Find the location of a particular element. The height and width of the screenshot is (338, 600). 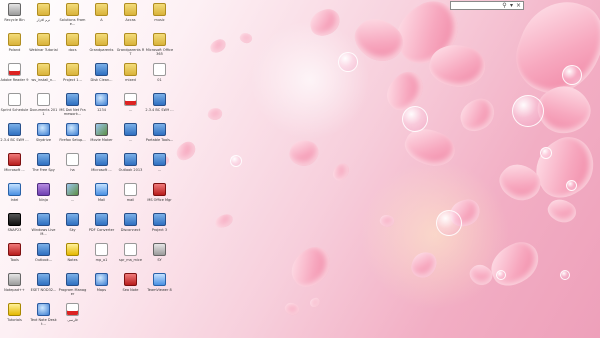

desktop-icon-label: SNAP23 is located at coordinates (14, 230).